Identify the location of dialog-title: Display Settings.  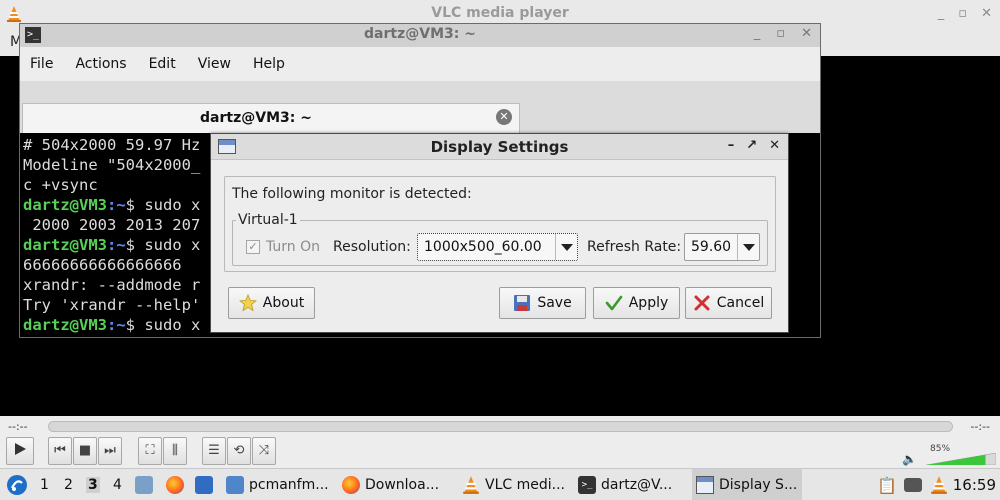
(499, 147).